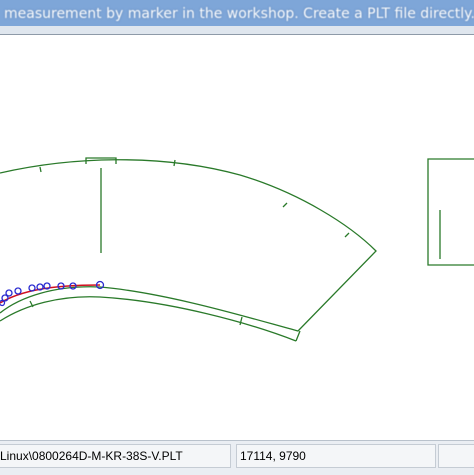 Image resolution: width=474 pixels, height=475 pixels. Describe the element at coordinates (237, 30) in the screenshot. I see `window-frame` at that location.